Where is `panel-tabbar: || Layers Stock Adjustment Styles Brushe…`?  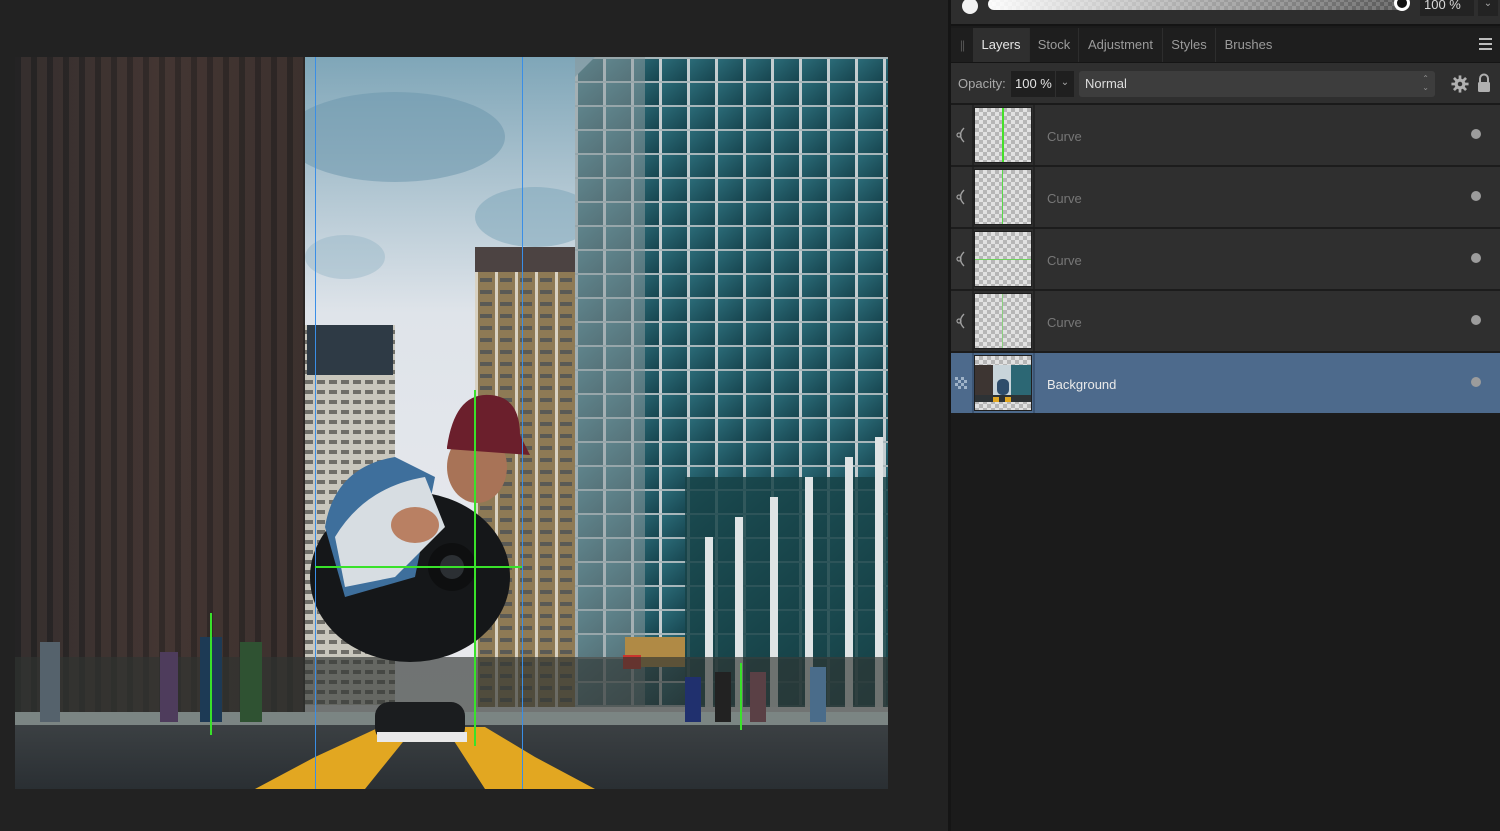 panel-tabbar: || Layers Stock Adjustment Styles Brushe… is located at coordinates (1225, 45).